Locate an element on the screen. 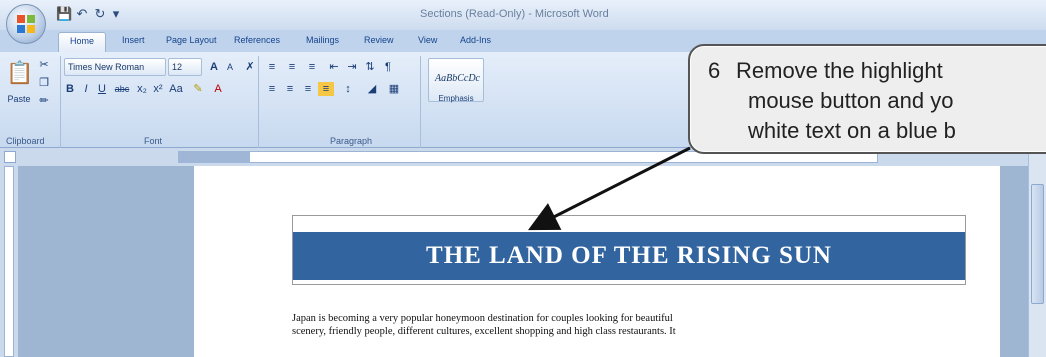 This screenshot has width=1046, height=357. vertical-ruler-track is located at coordinates (9, 261).